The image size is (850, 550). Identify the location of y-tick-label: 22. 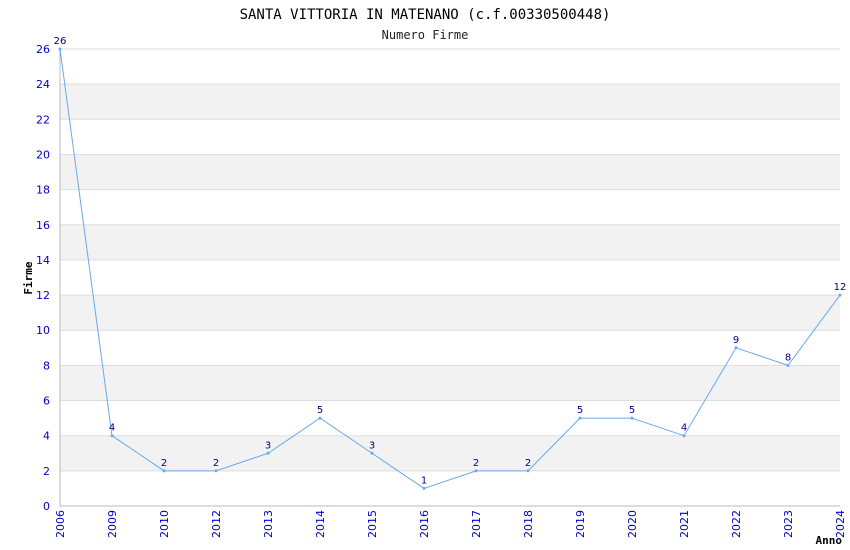
(43, 119).